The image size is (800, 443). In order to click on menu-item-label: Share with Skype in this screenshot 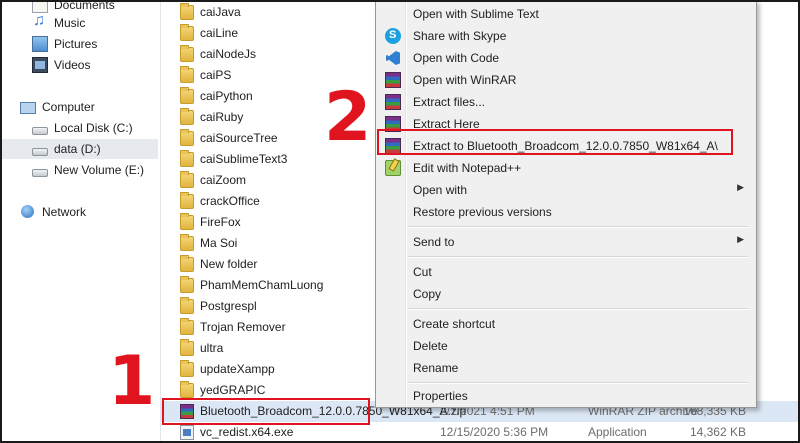, I will do `click(460, 36)`.